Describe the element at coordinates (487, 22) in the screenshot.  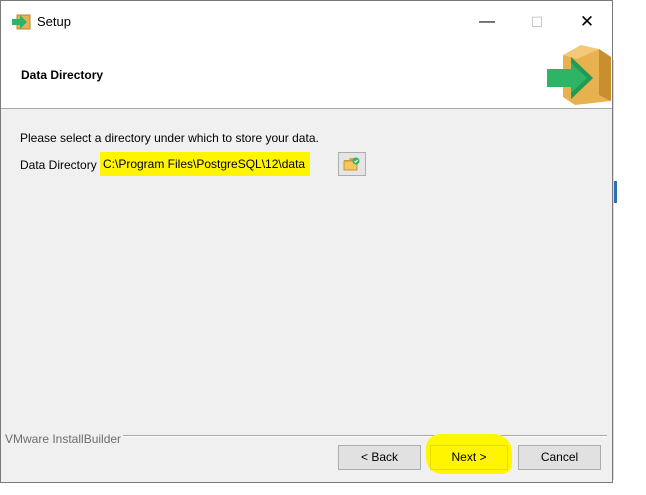
I see `minimize-button: —` at that location.